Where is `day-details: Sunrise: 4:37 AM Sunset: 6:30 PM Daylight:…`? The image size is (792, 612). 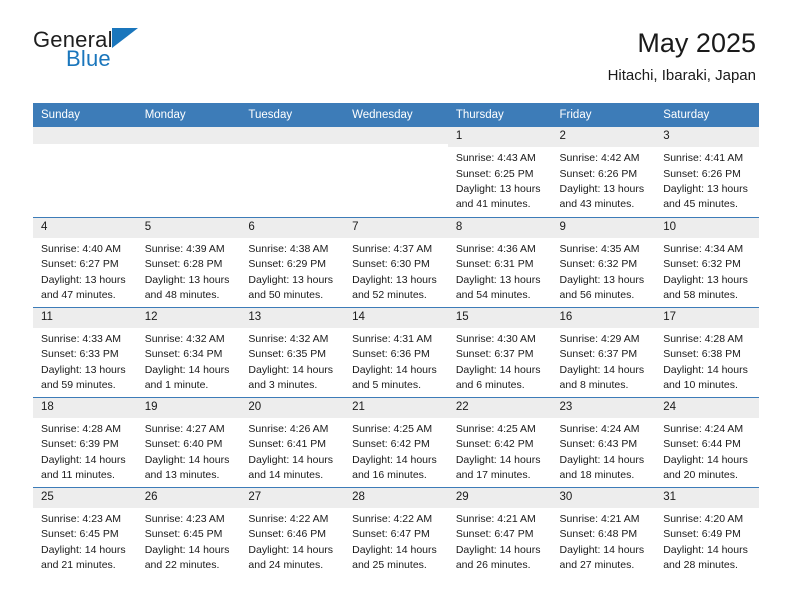 day-details: Sunrise: 4:37 AM Sunset: 6:30 PM Daylight:… is located at coordinates (396, 271).